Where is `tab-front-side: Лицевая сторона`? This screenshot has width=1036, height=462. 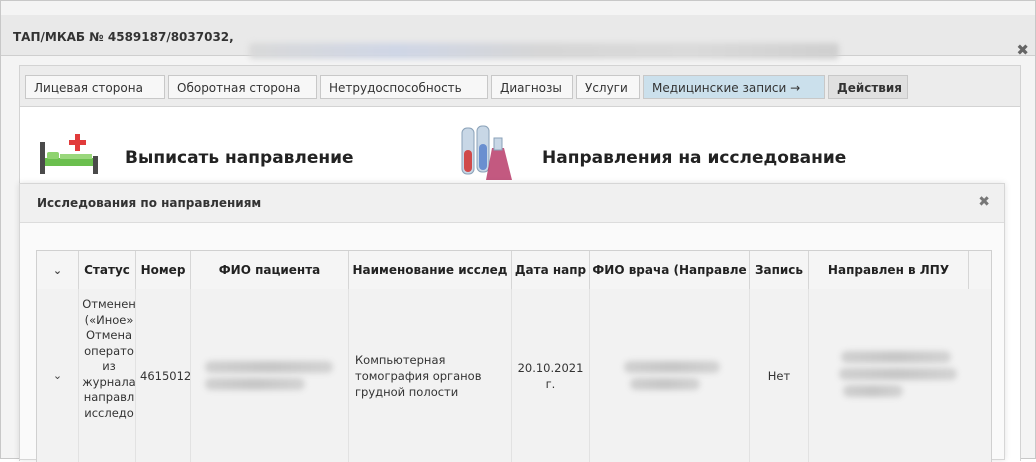 tab-front-side: Лицевая сторона is located at coordinates (95, 87).